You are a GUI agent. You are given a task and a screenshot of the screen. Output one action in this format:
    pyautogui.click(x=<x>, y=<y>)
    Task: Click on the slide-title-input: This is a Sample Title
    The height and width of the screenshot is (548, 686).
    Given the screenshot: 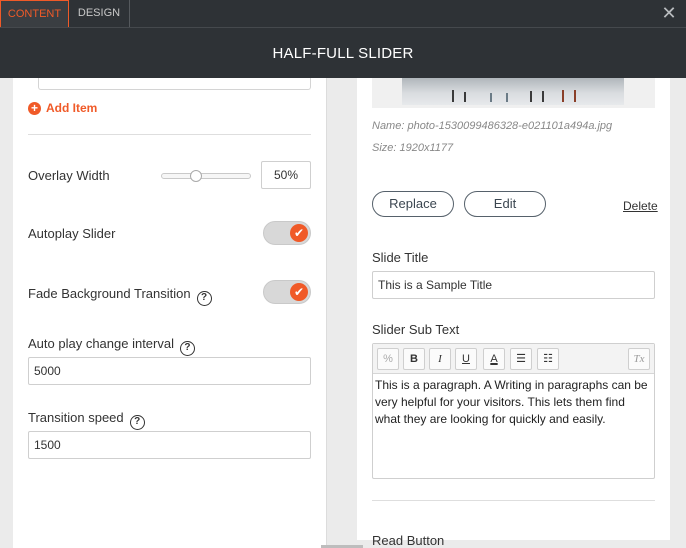 What is the action you would take?
    pyautogui.click(x=513, y=285)
    